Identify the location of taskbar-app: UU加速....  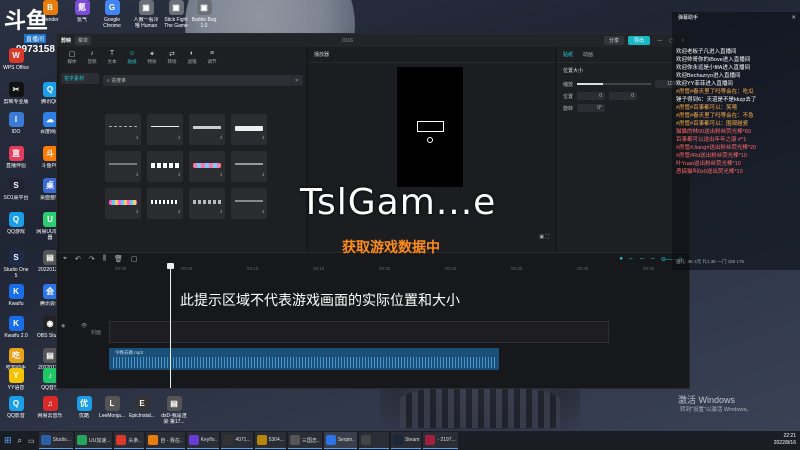
(94, 440).